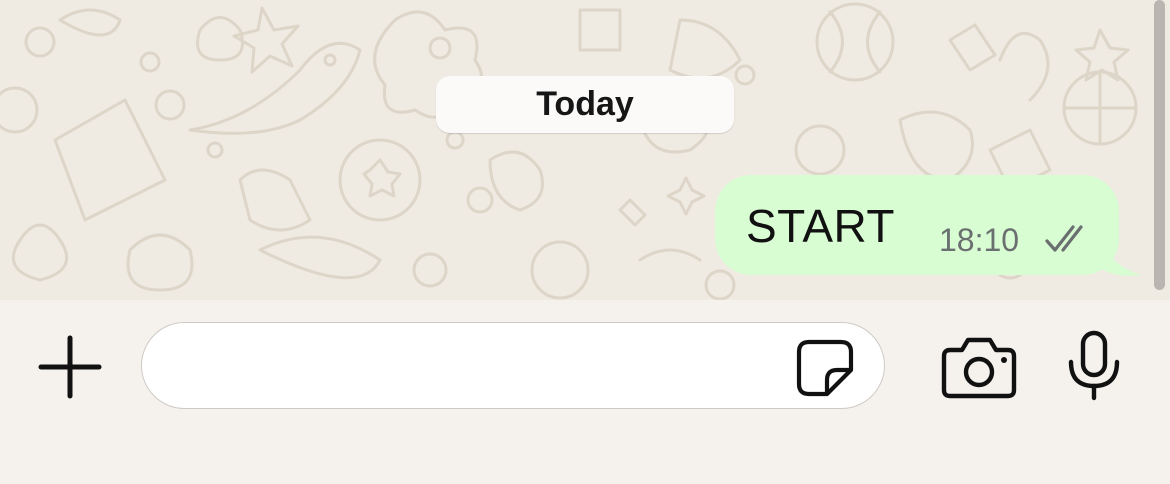 Image resolution: width=1170 pixels, height=484 pixels. I want to click on plus-icon, so click(70, 367).